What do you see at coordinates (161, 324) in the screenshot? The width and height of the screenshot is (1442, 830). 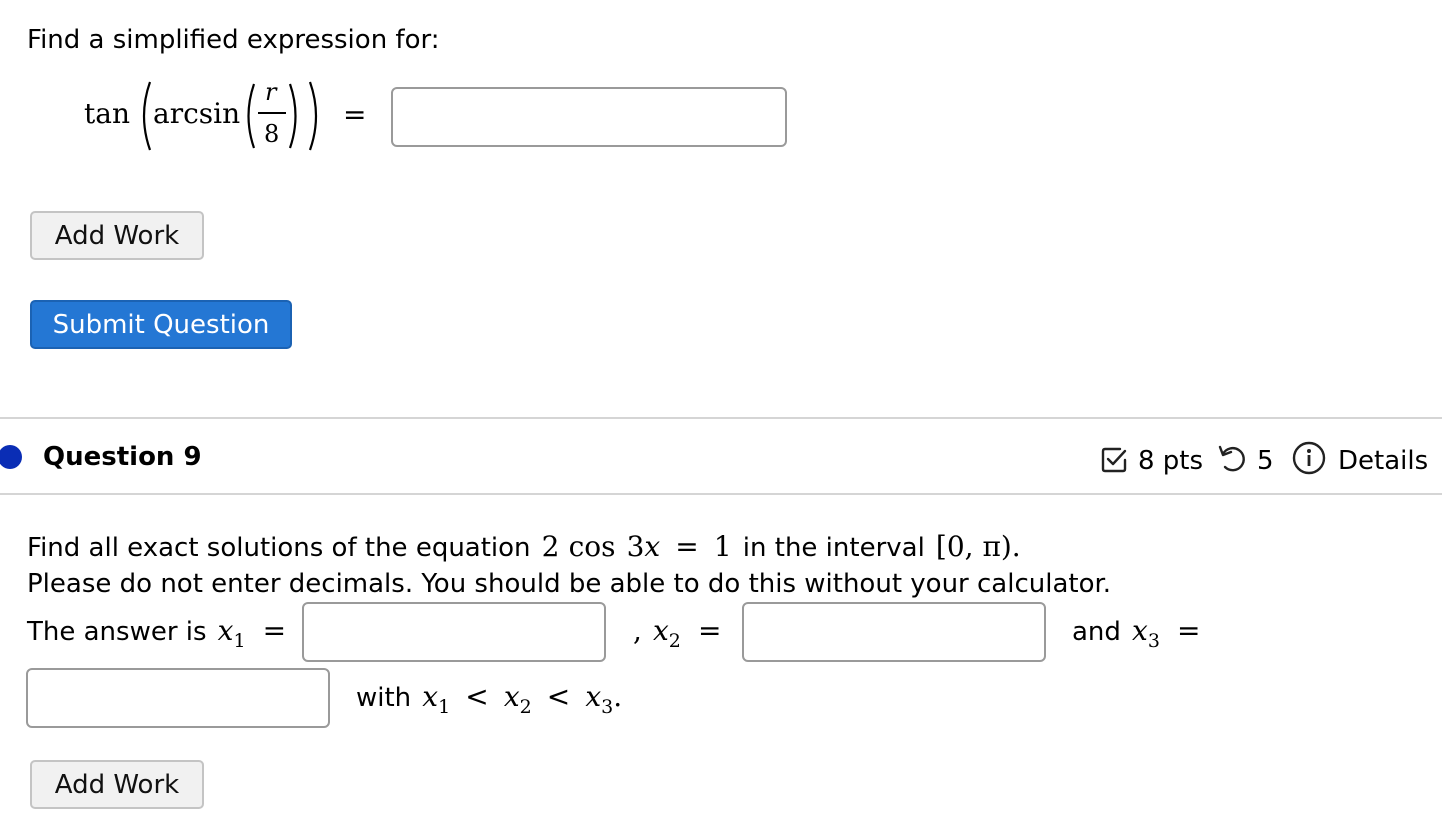 I see `submit-question-button: Submit Question` at bounding box center [161, 324].